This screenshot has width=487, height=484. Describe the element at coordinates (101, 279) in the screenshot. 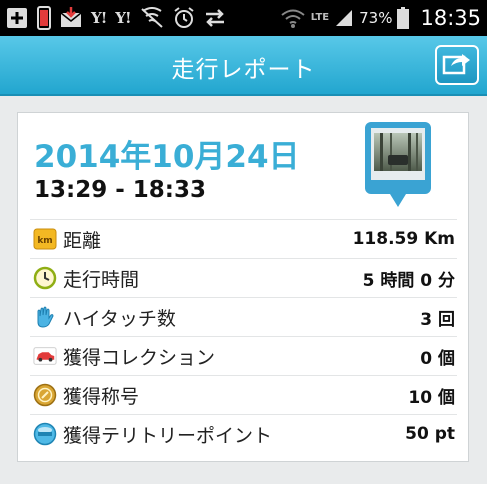

I see `stat-label: 走行時間` at that location.